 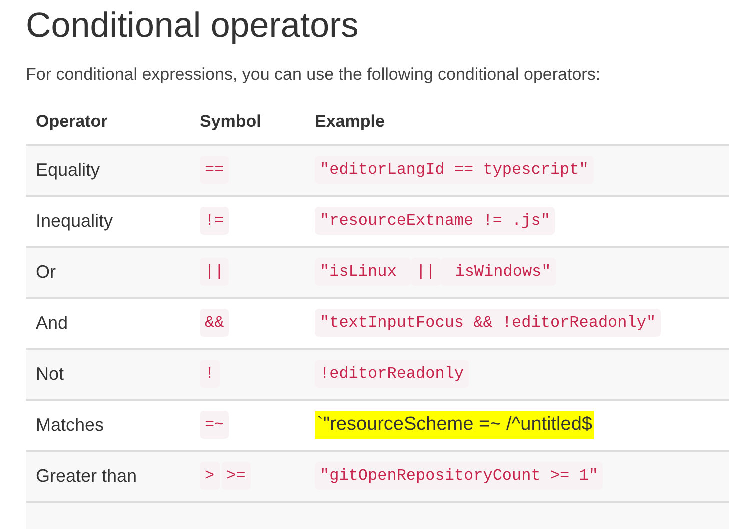 What do you see at coordinates (68, 170) in the screenshot?
I see `table-cell-text: Equality` at bounding box center [68, 170].